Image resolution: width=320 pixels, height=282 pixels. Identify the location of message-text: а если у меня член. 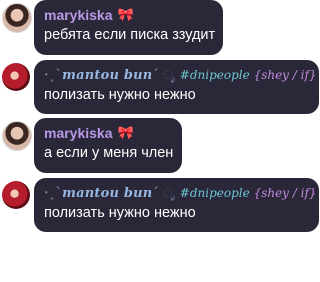
(109, 153).